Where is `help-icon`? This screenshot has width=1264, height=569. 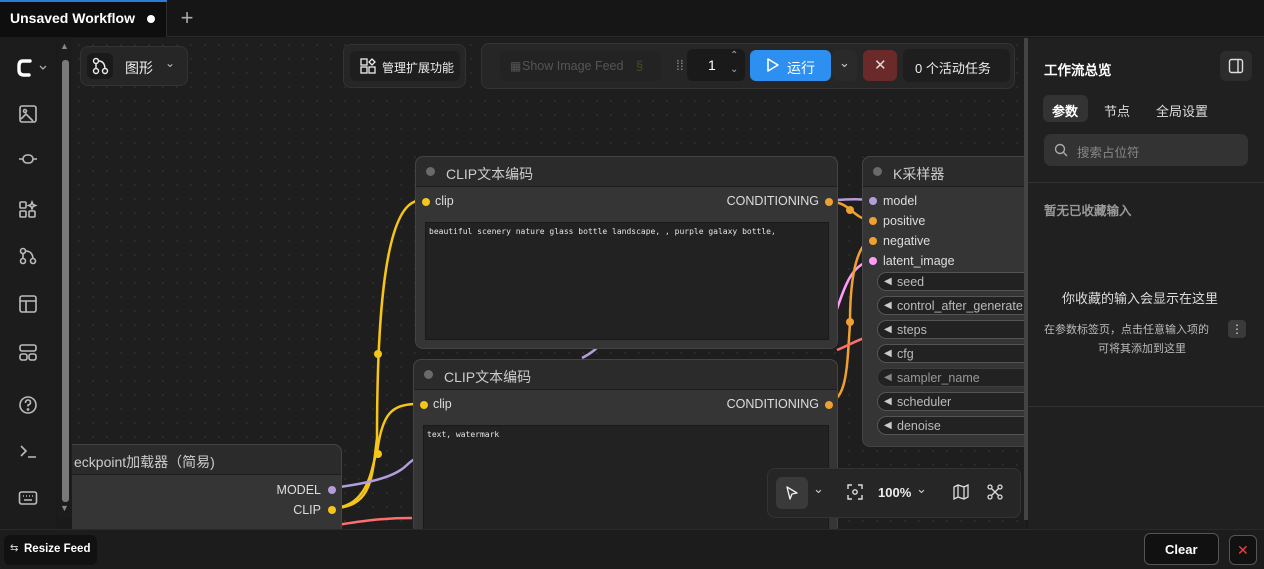 help-icon is located at coordinates (28, 405).